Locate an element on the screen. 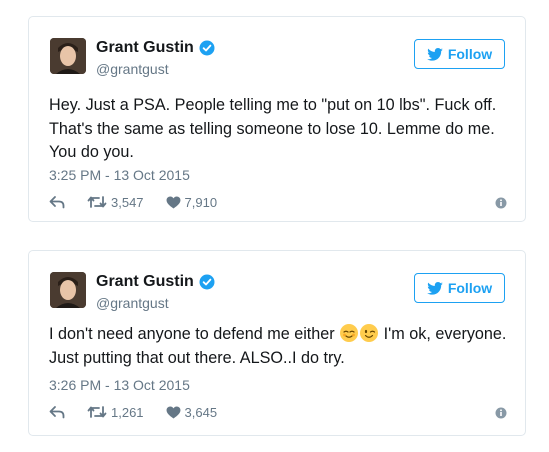  like-button: 7,910 is located at coordinates (192, 202).